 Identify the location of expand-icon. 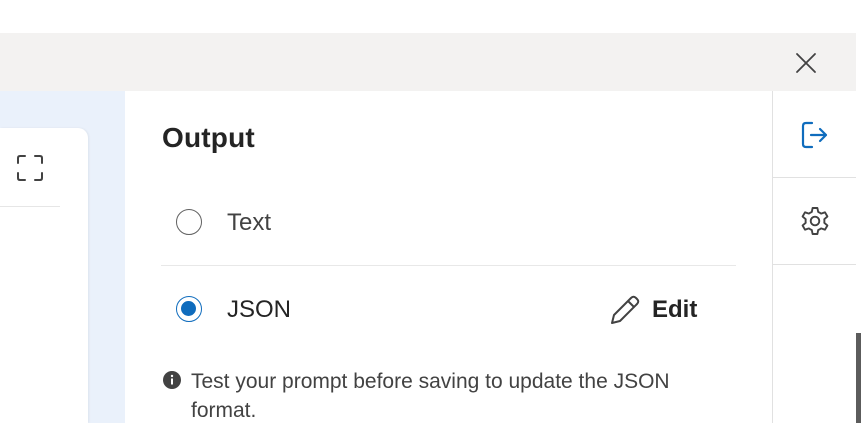
(30, 168).